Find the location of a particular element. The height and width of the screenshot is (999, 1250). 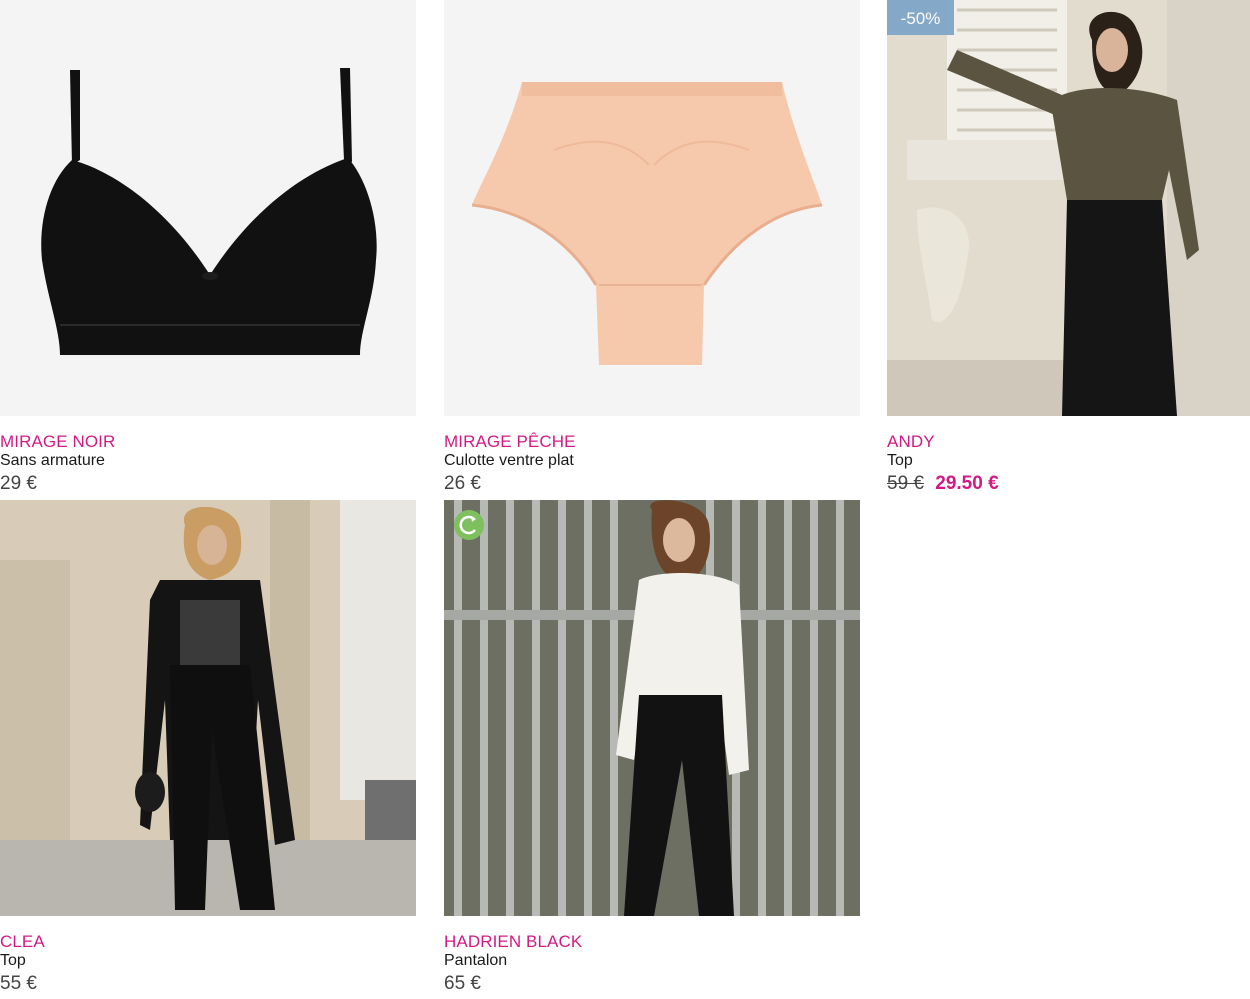

product-type: Pantalon is located at coordinates (476, 960).